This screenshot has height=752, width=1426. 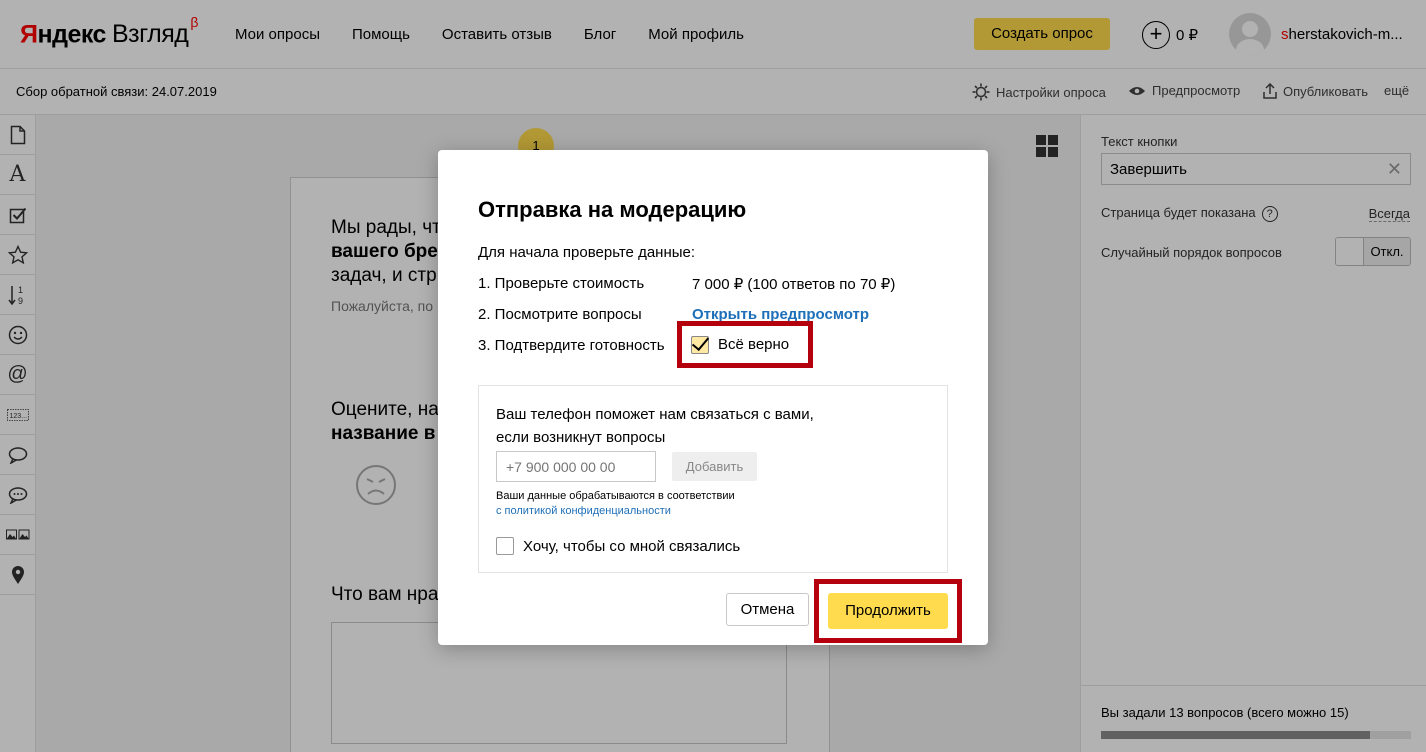 What do you see at coordinates (583, 511) in the screenshot?
I see `privacy-policy-link: с политикой конфиденциальности` at bounding box center [583, 511].